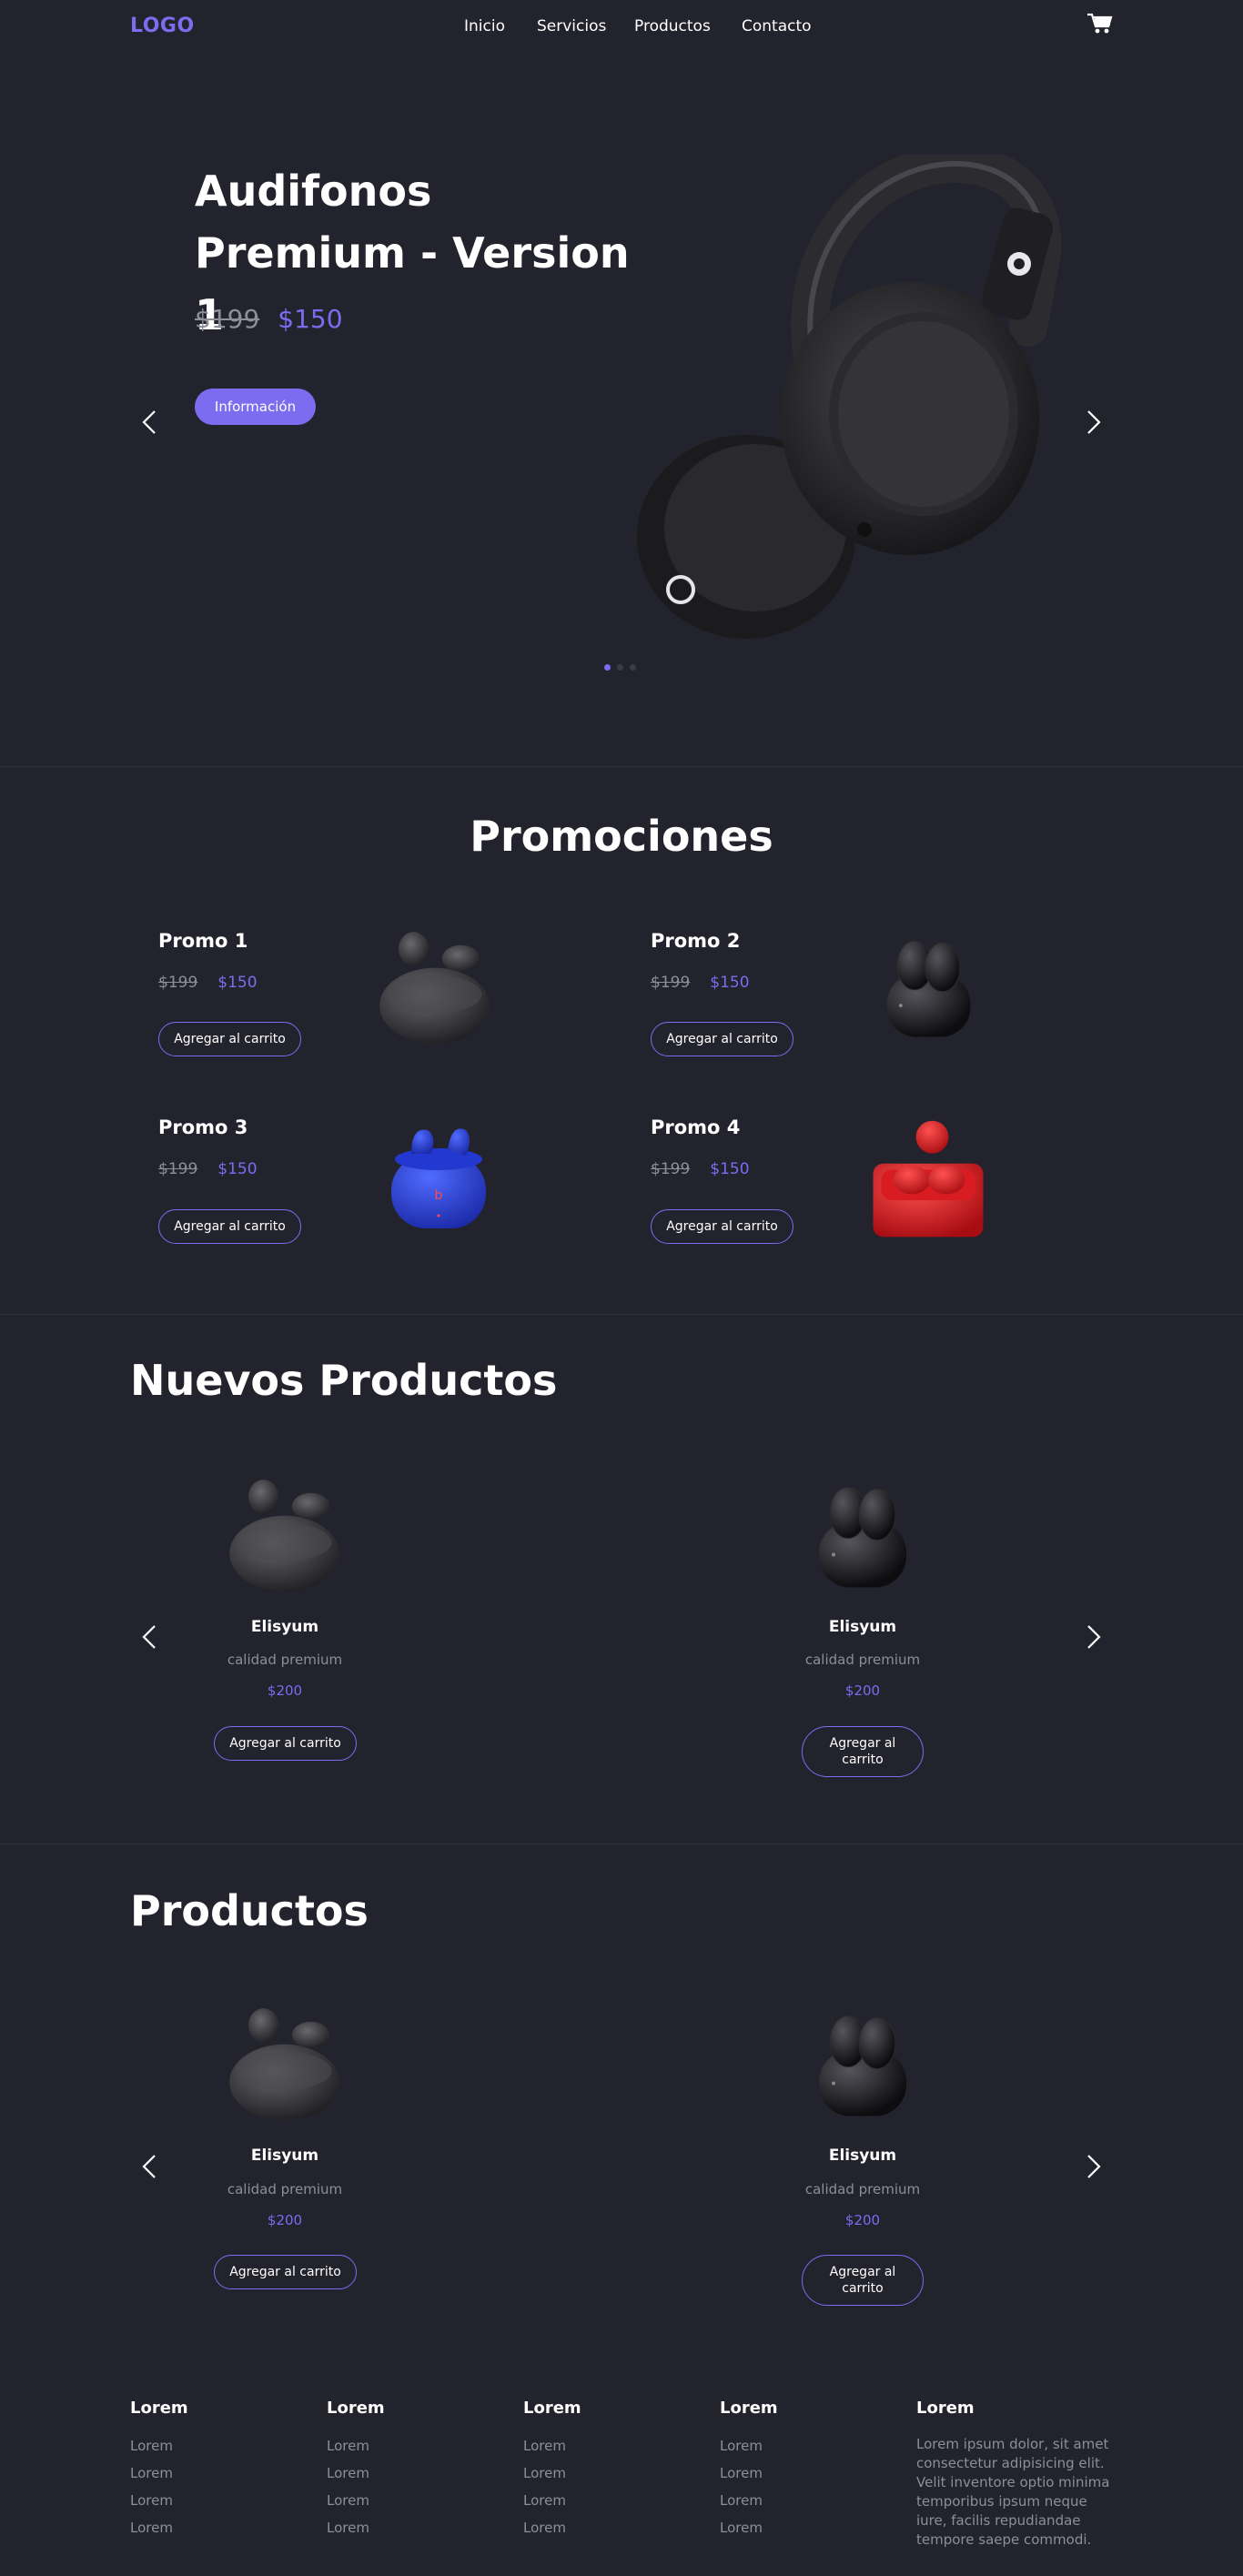  Describe the element at coordinates (621, 837) in the screenshot. I see `promos-title: Promociones` at that location.